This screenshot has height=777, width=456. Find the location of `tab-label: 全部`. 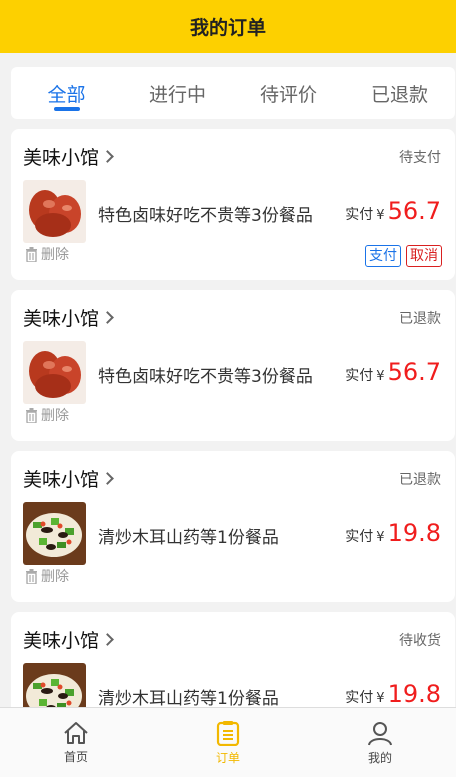

tab-label: 全部 is located at coordinates (66, 94).